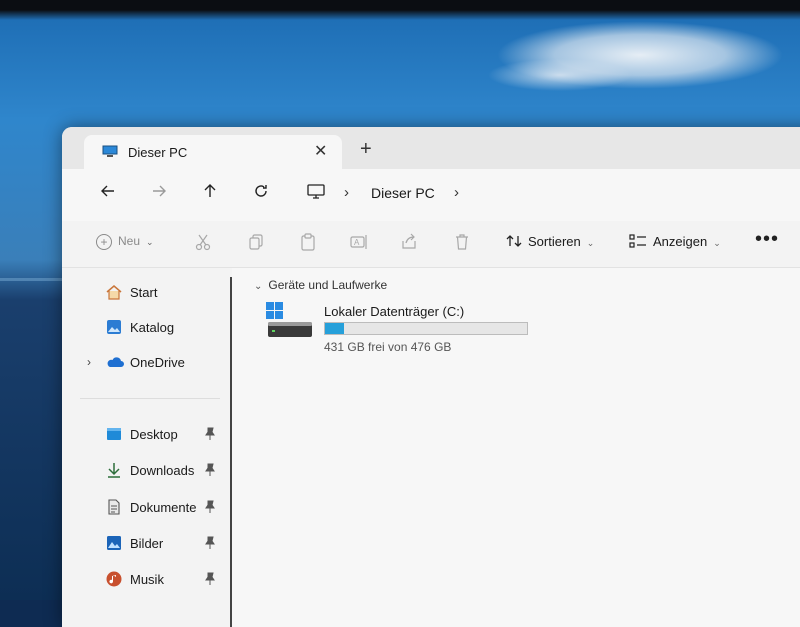  Describe the element at coordinates (426, 328) in the screenshot. I see `drive-usage-bar` at that location.